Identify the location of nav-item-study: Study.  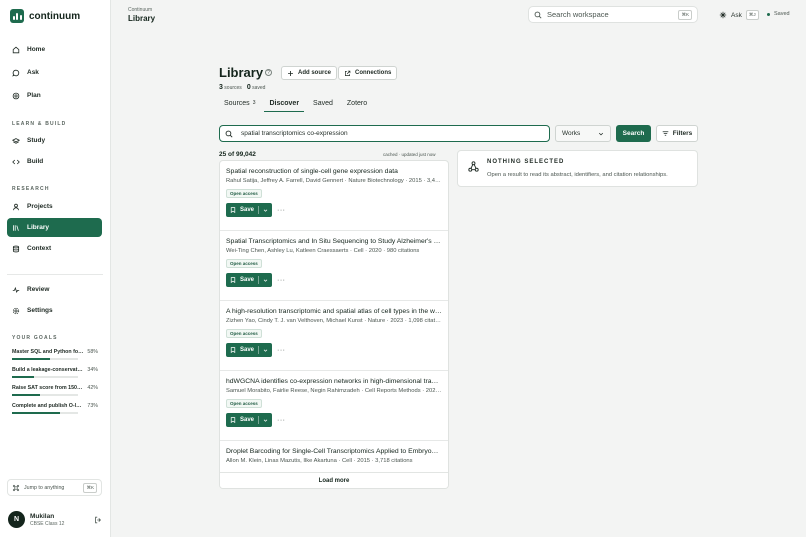
(54, 140).